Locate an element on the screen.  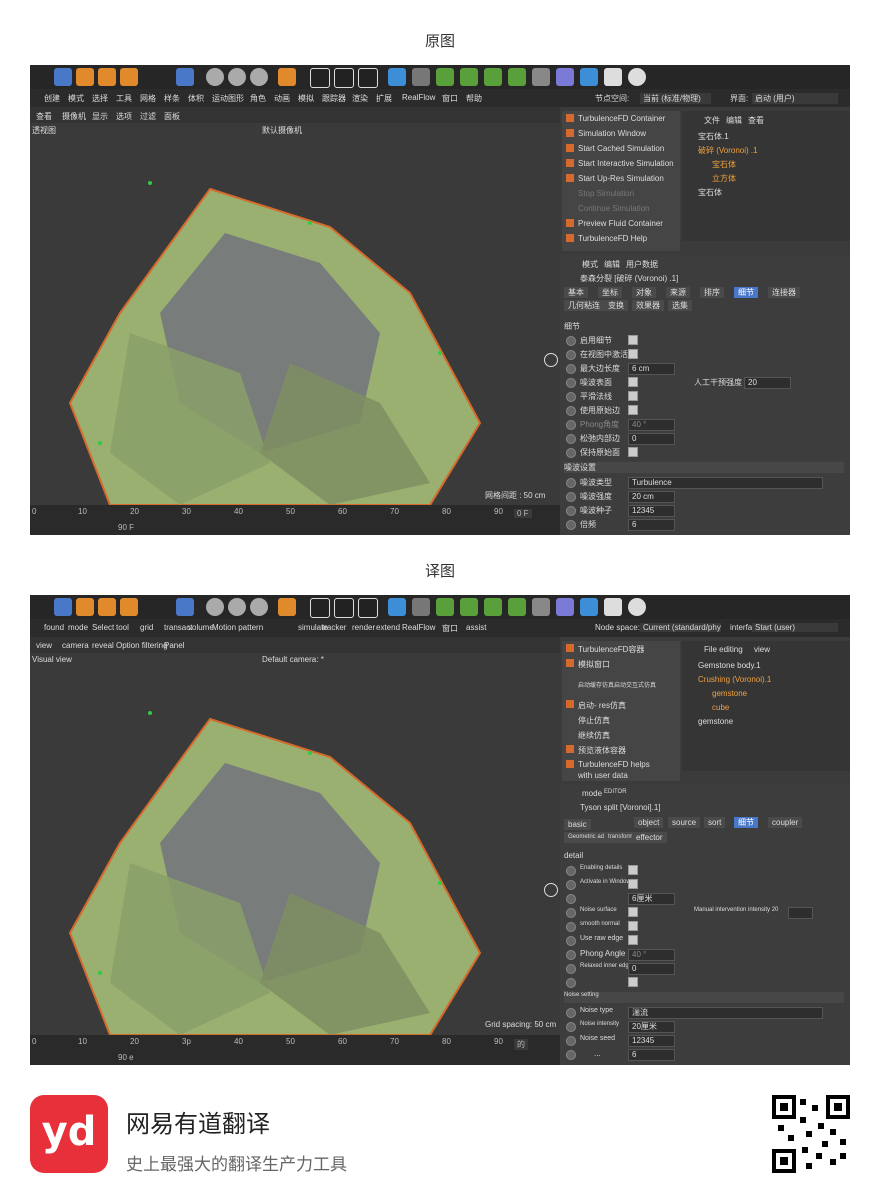
viewport-menu-item: 选项 is located at coordinates (124, 116).